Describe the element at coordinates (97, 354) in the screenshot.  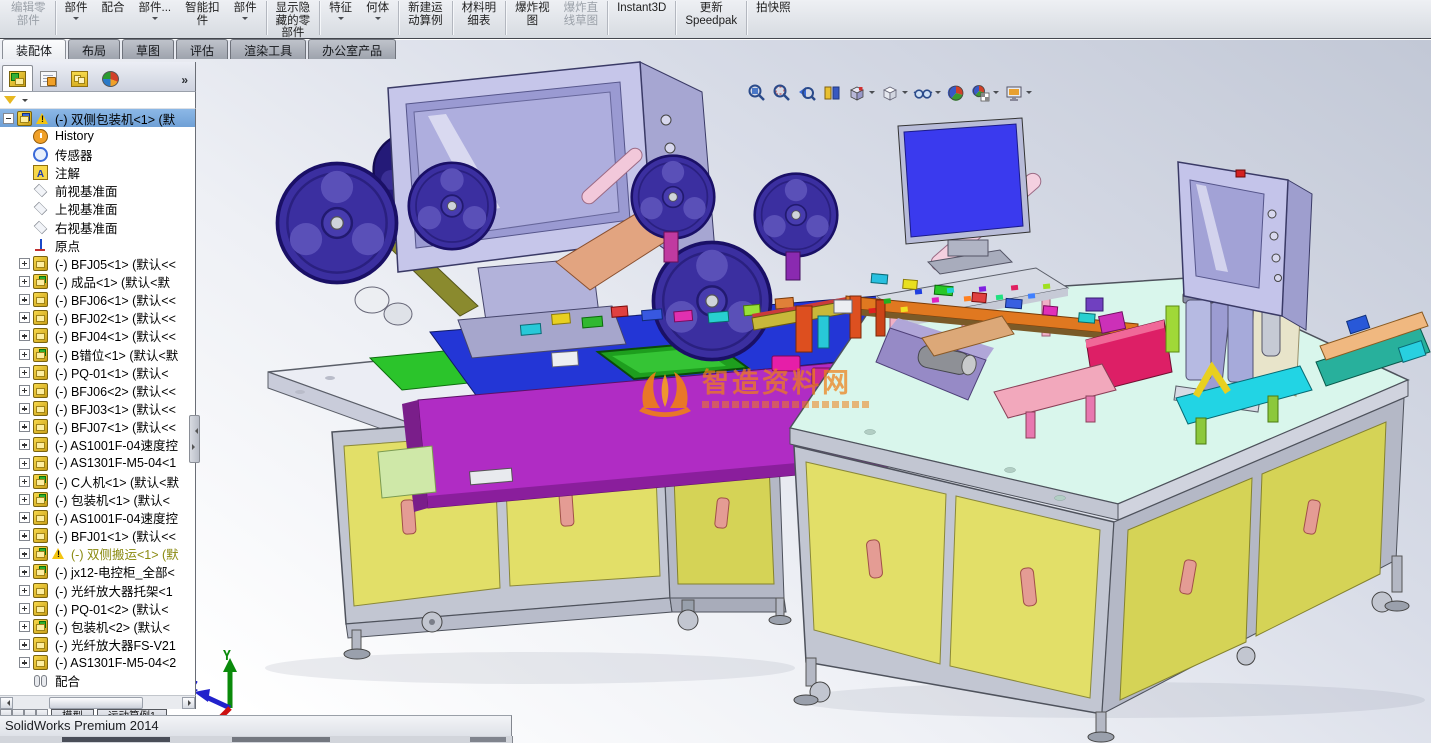
I see `tree-item: (-) B错位<1> (默认<默` at that location.